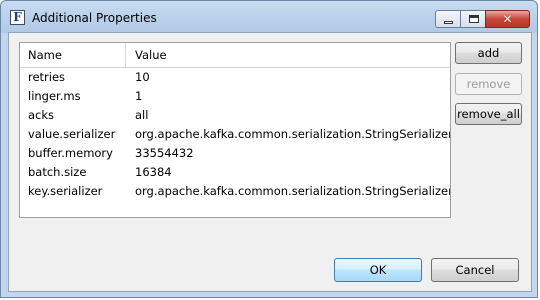 Image resolution: width=540 pixels, height=300 pixels. Describe the element at coordinates (73, 55) in the screenshot. I see `column-header-name: Name` at that location.